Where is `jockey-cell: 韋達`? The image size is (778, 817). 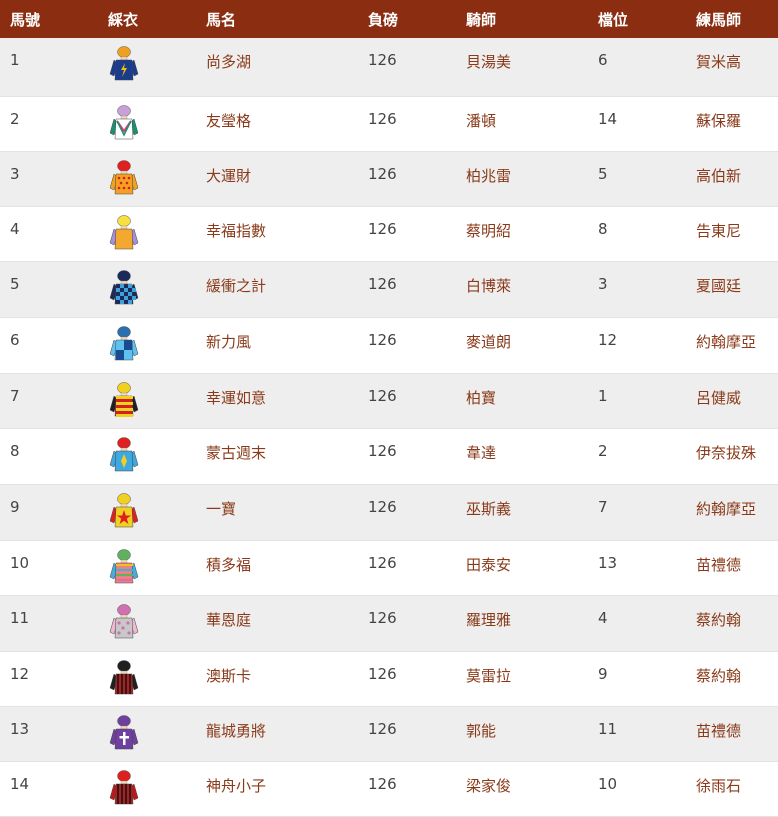 jockey-cell: 韋達 is located at coordinates (522, 456).